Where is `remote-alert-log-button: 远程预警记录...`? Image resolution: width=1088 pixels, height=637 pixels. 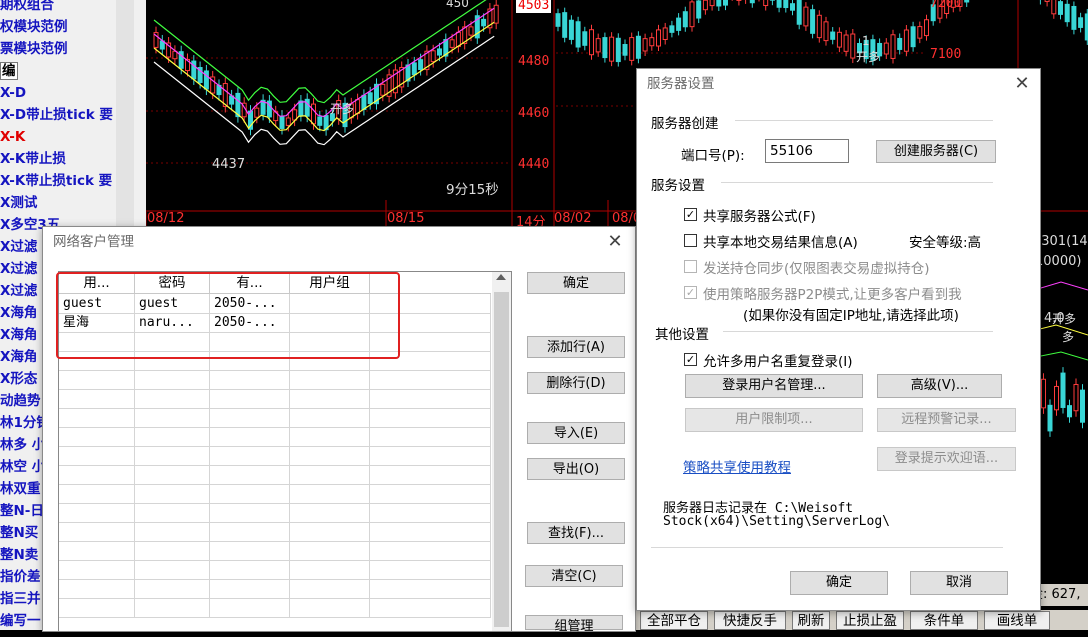 remote-alert-log-button: 远程预警记录... is located at coordinates (946, 420).